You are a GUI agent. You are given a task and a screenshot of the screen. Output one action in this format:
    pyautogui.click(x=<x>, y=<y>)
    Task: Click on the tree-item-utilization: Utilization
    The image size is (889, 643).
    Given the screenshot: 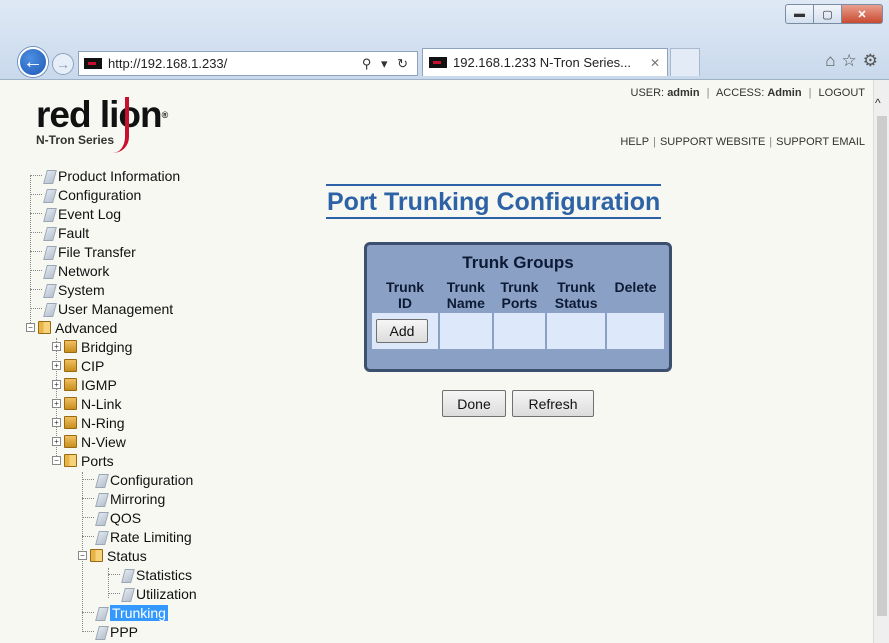 What is the action you would take?
    pyautogui.click(x=152, y=593)
    